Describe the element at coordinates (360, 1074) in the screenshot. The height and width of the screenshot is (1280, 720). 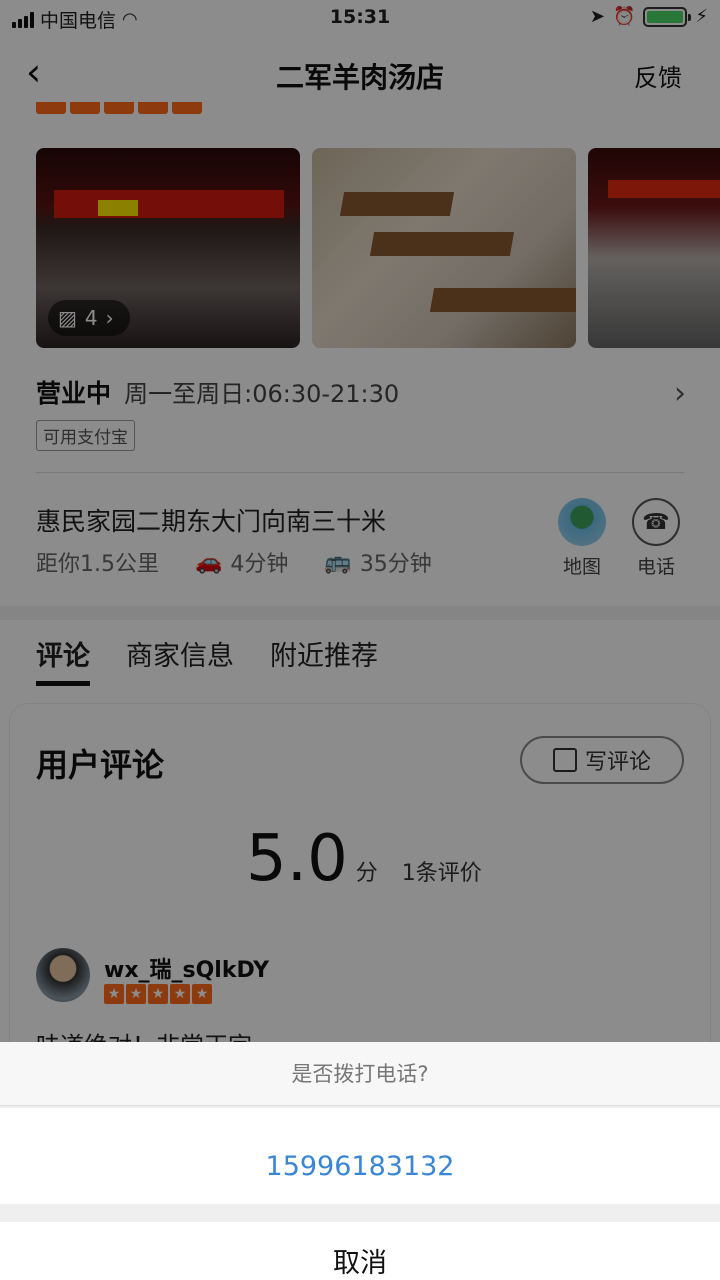
I see `call-prompt: 是否拨打电话?` at that location.